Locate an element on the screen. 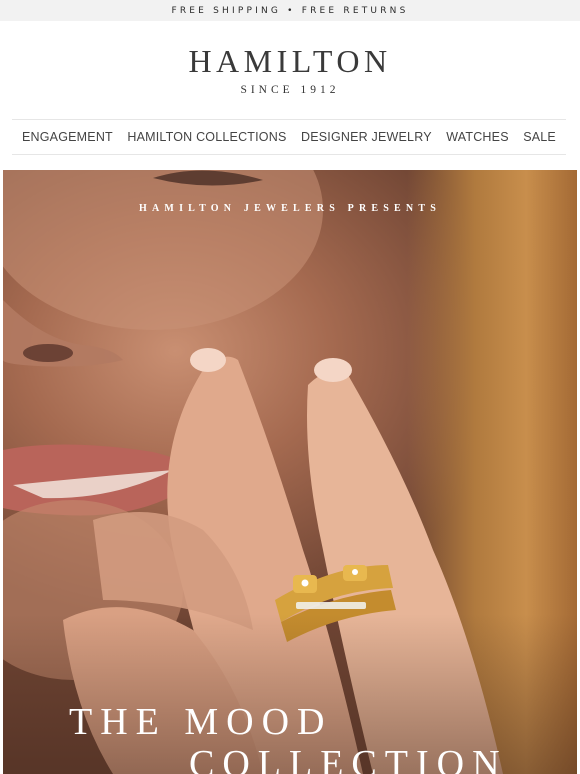  hero-headline-line2: COLLECTION is located at coordinates (348, 758).